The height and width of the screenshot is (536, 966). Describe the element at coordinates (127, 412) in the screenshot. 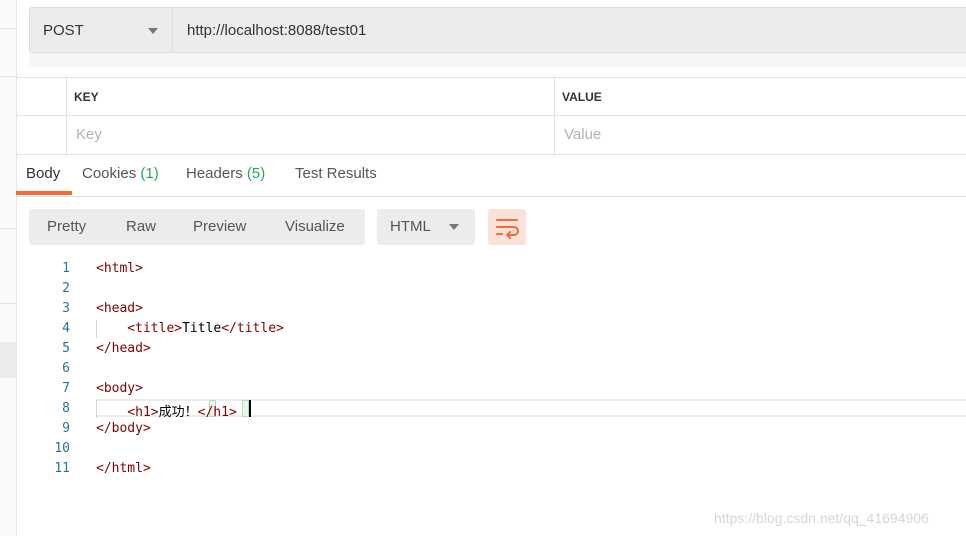

I see `code-tag: <h1>` at that location.